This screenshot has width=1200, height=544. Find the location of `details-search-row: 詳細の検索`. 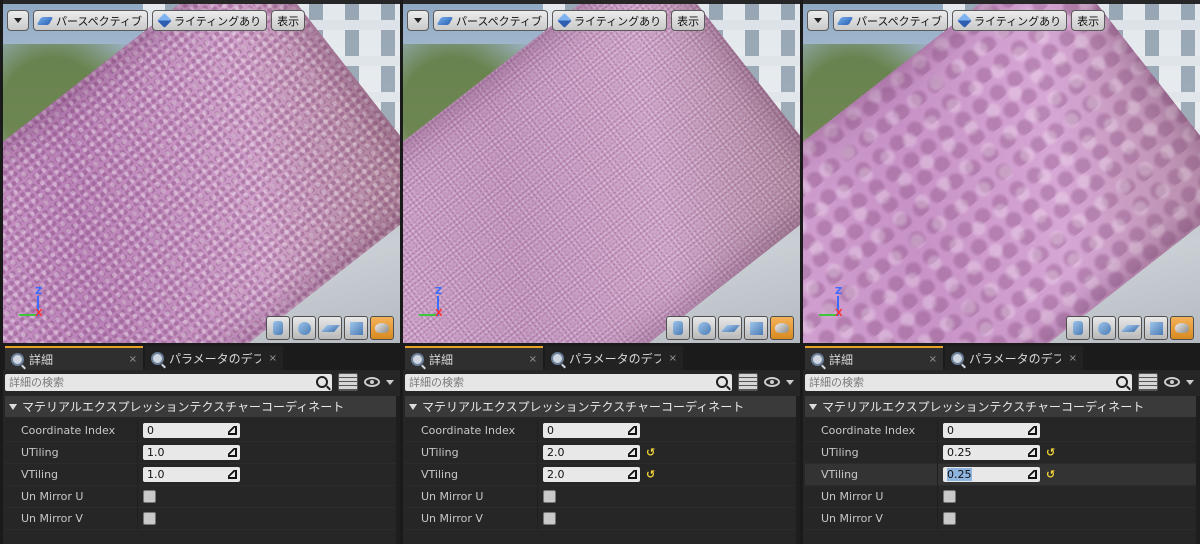

details-search-row: 詳細の検索 is located at coordinates (1002, 382).